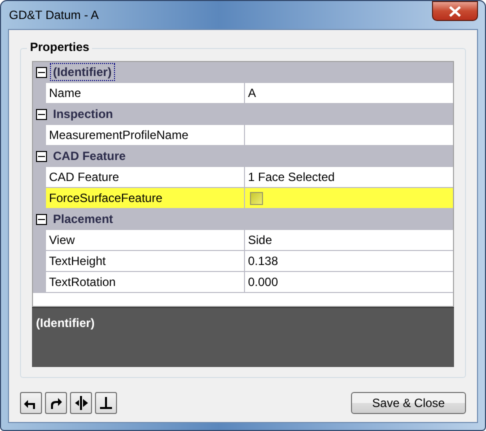  Describe the element at coordinates (145, 135) in the screenshot. I see `property-name: MeasurementProfileName` at that location.